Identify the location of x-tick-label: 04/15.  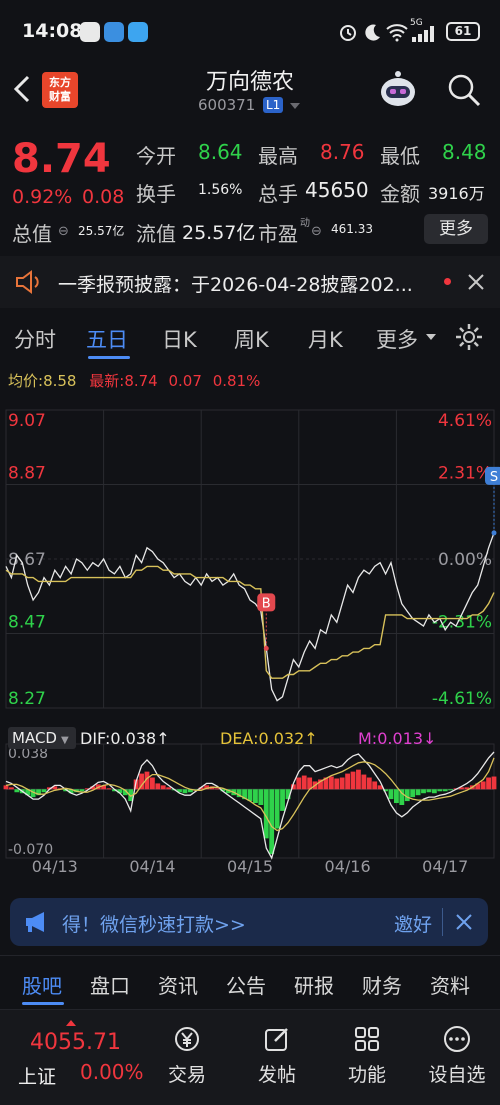
(250, 866).